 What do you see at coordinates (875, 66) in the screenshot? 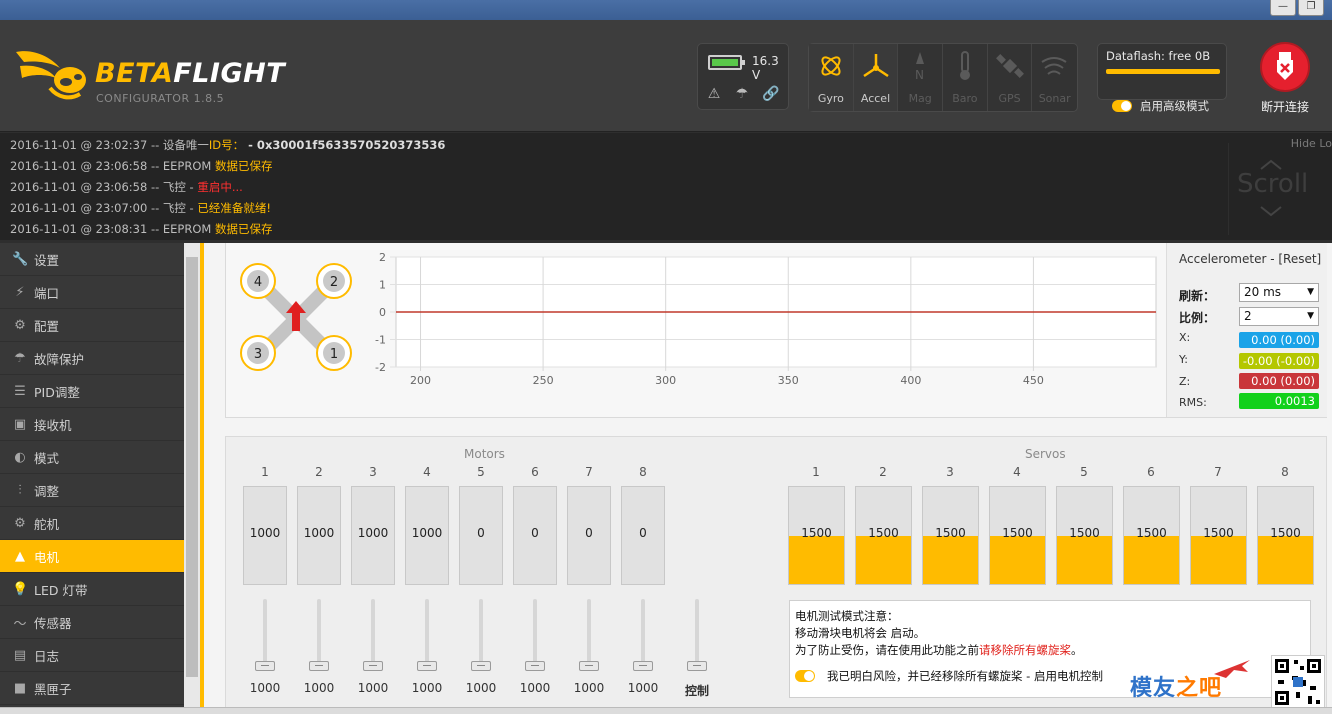
I see `accel-icon` at bounding box center [875, 66].